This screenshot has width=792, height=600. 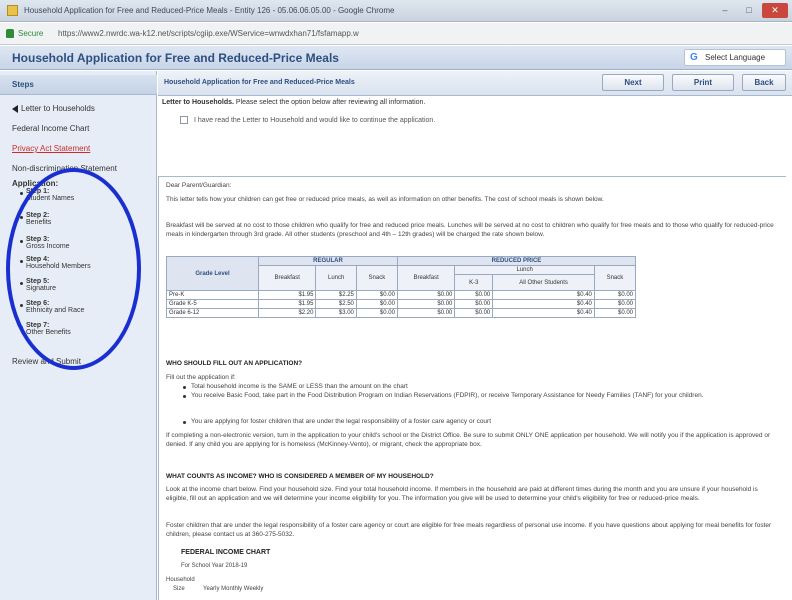 I want to click on select-language-button: G Select Language, so click(x=735, y=57).